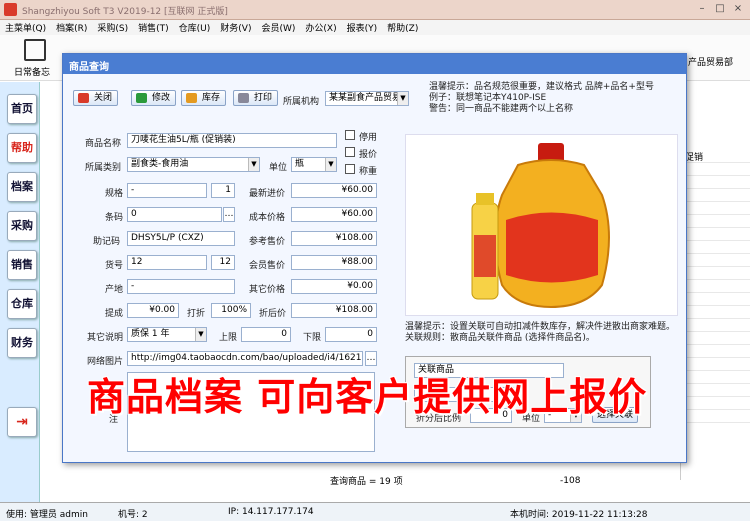 The image size is (750, 521). What do you see at coordinates (350, 152) in the screenshot?
I see `quote-checkbox` at bounding box center [350, 152].